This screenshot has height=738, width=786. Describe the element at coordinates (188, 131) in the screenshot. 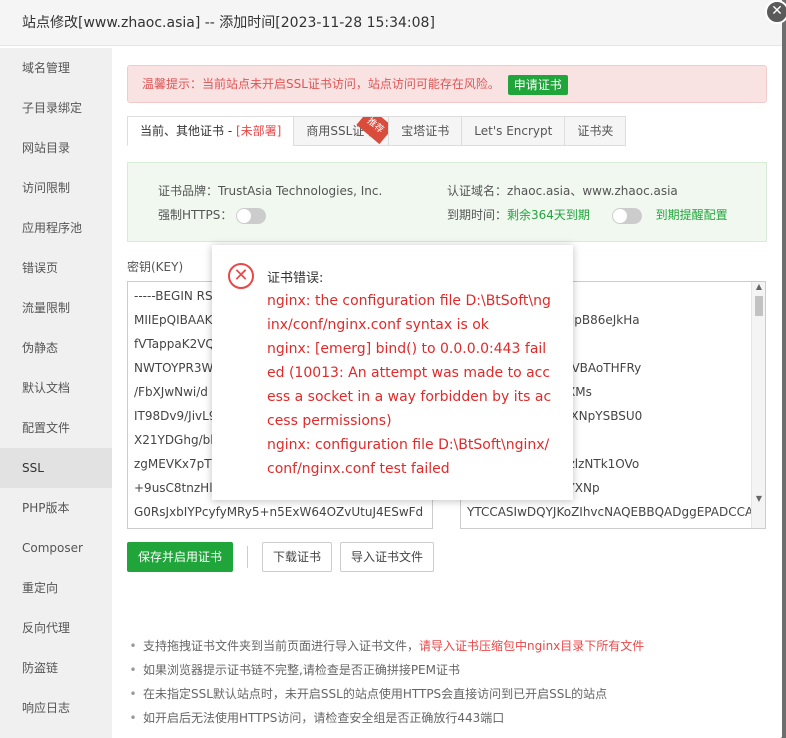

I see `tab-current-label: 当前、其他证书 -` at that location.